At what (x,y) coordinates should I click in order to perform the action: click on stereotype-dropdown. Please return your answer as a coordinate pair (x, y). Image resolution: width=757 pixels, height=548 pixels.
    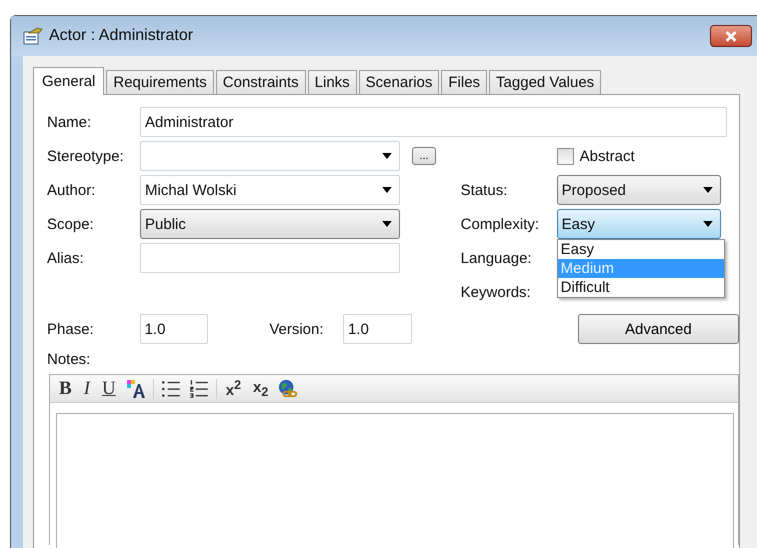
    Looking at the image, I should click on (270, 156).